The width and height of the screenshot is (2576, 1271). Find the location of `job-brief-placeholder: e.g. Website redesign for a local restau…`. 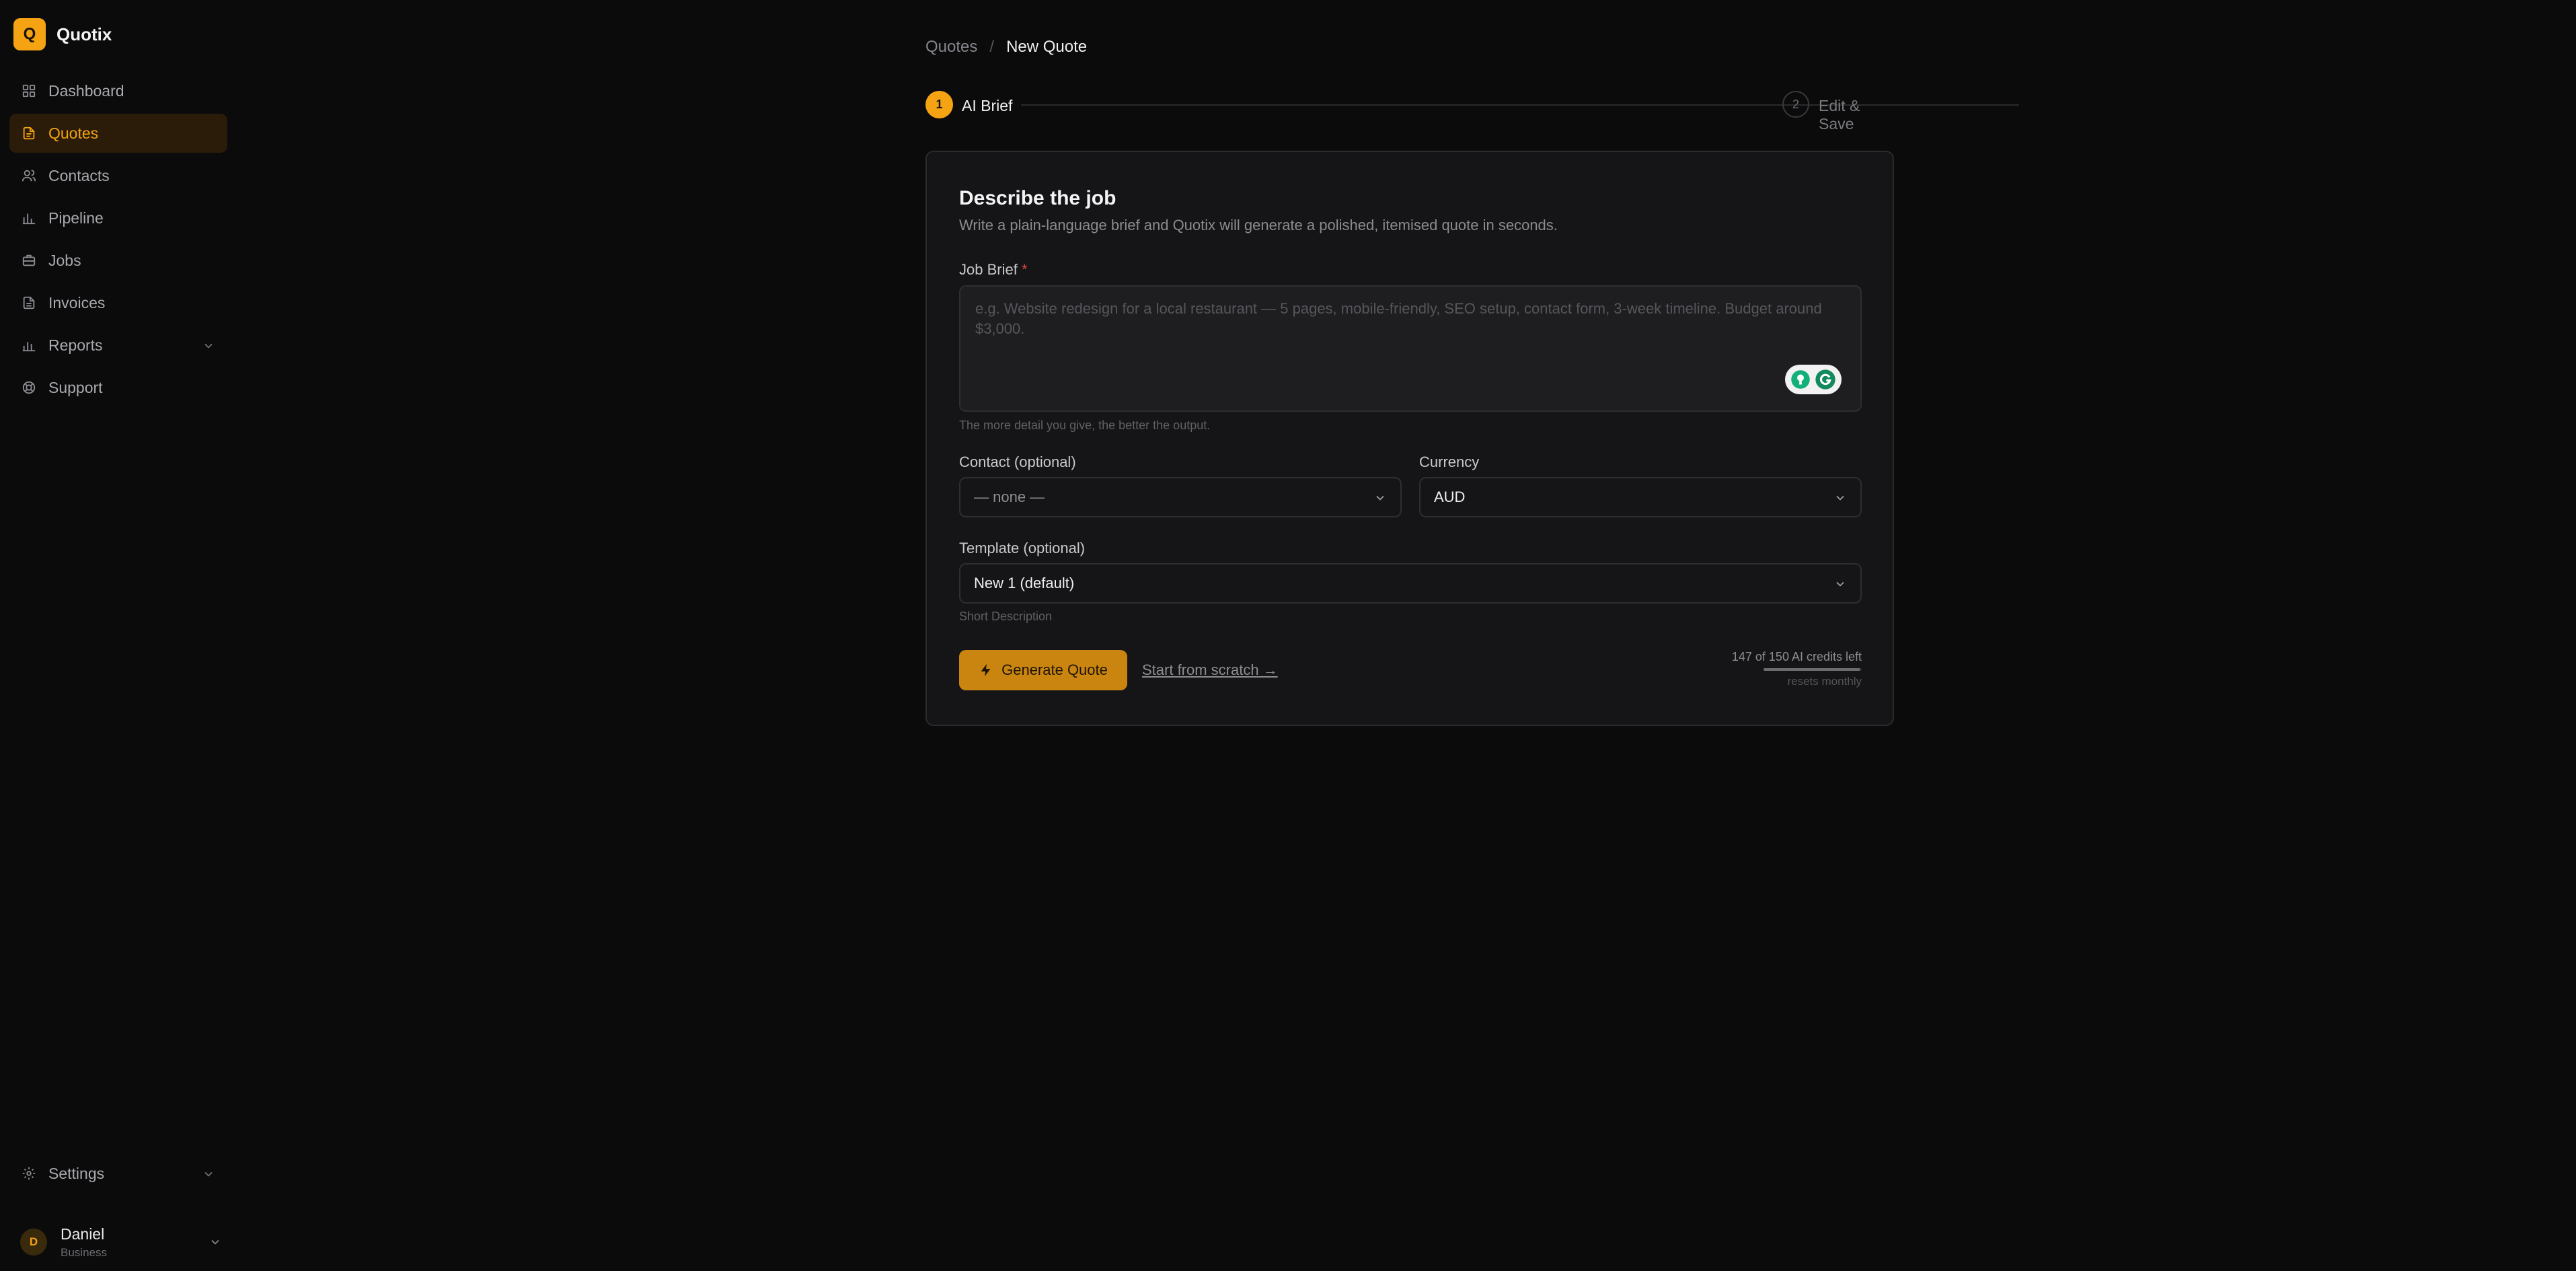

job-brief-placeholder: e.g. Website redesign for a local restau… is located at coordinates (1398, 318).